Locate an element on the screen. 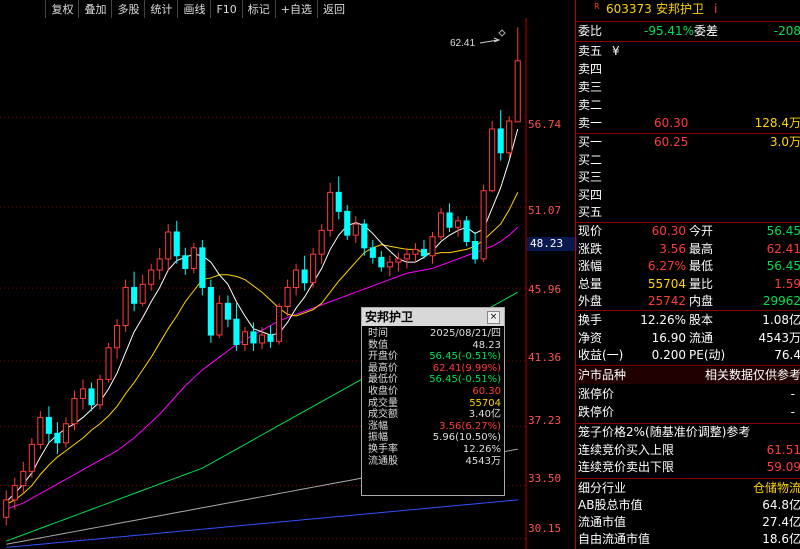 This screenshot has height=549, width=800. free-float-cap-label: 自由流通市值 is located at coordinates (614, 539).